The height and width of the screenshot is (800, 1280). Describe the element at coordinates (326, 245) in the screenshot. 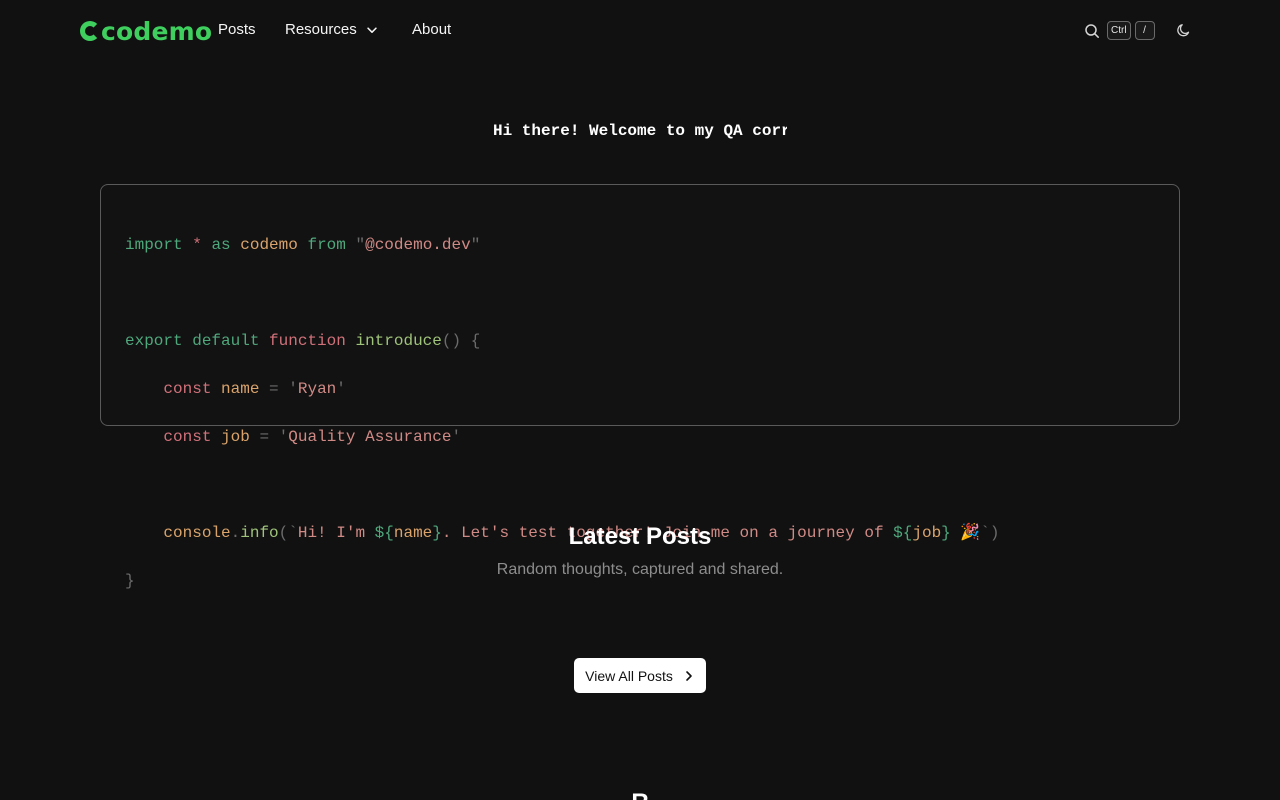

I see `code-token: from` at that location.